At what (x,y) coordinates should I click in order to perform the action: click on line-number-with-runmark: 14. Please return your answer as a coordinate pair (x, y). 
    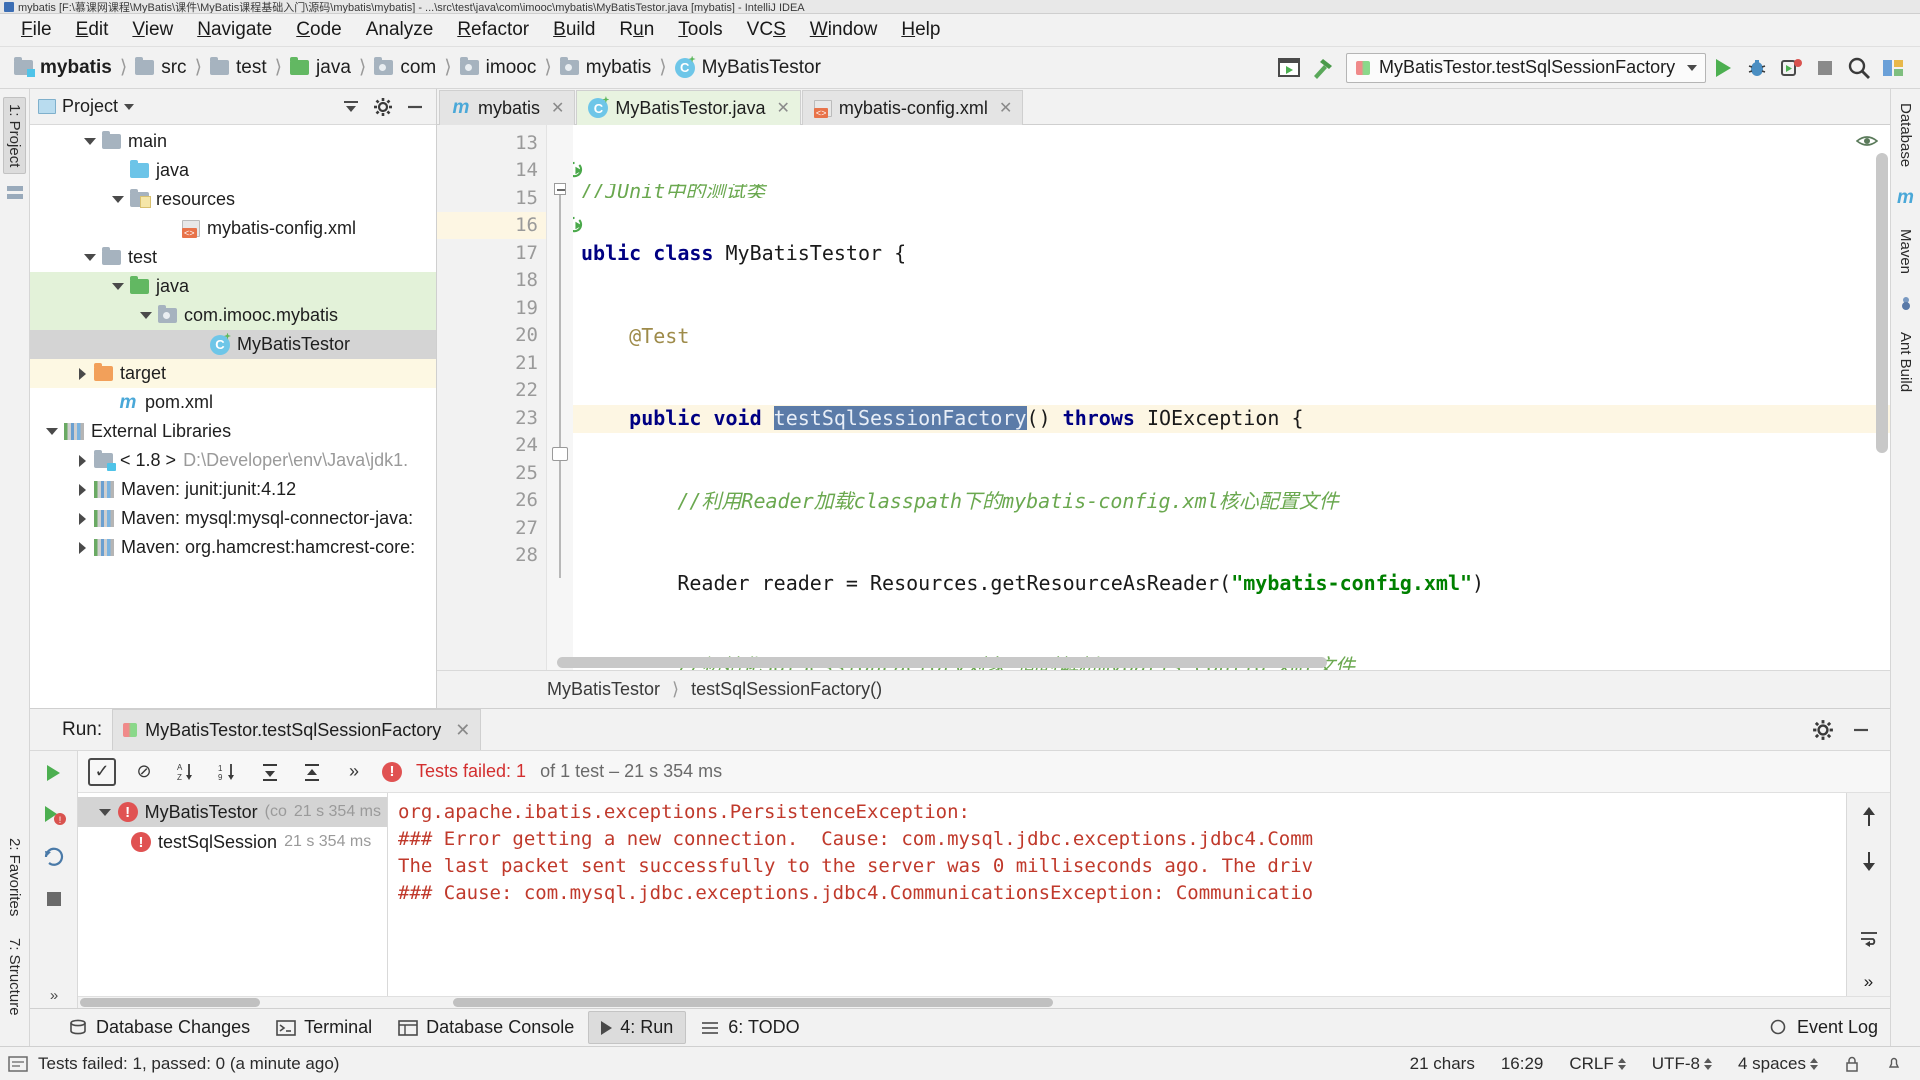
    Looking at the image, I should click on (510, 171).